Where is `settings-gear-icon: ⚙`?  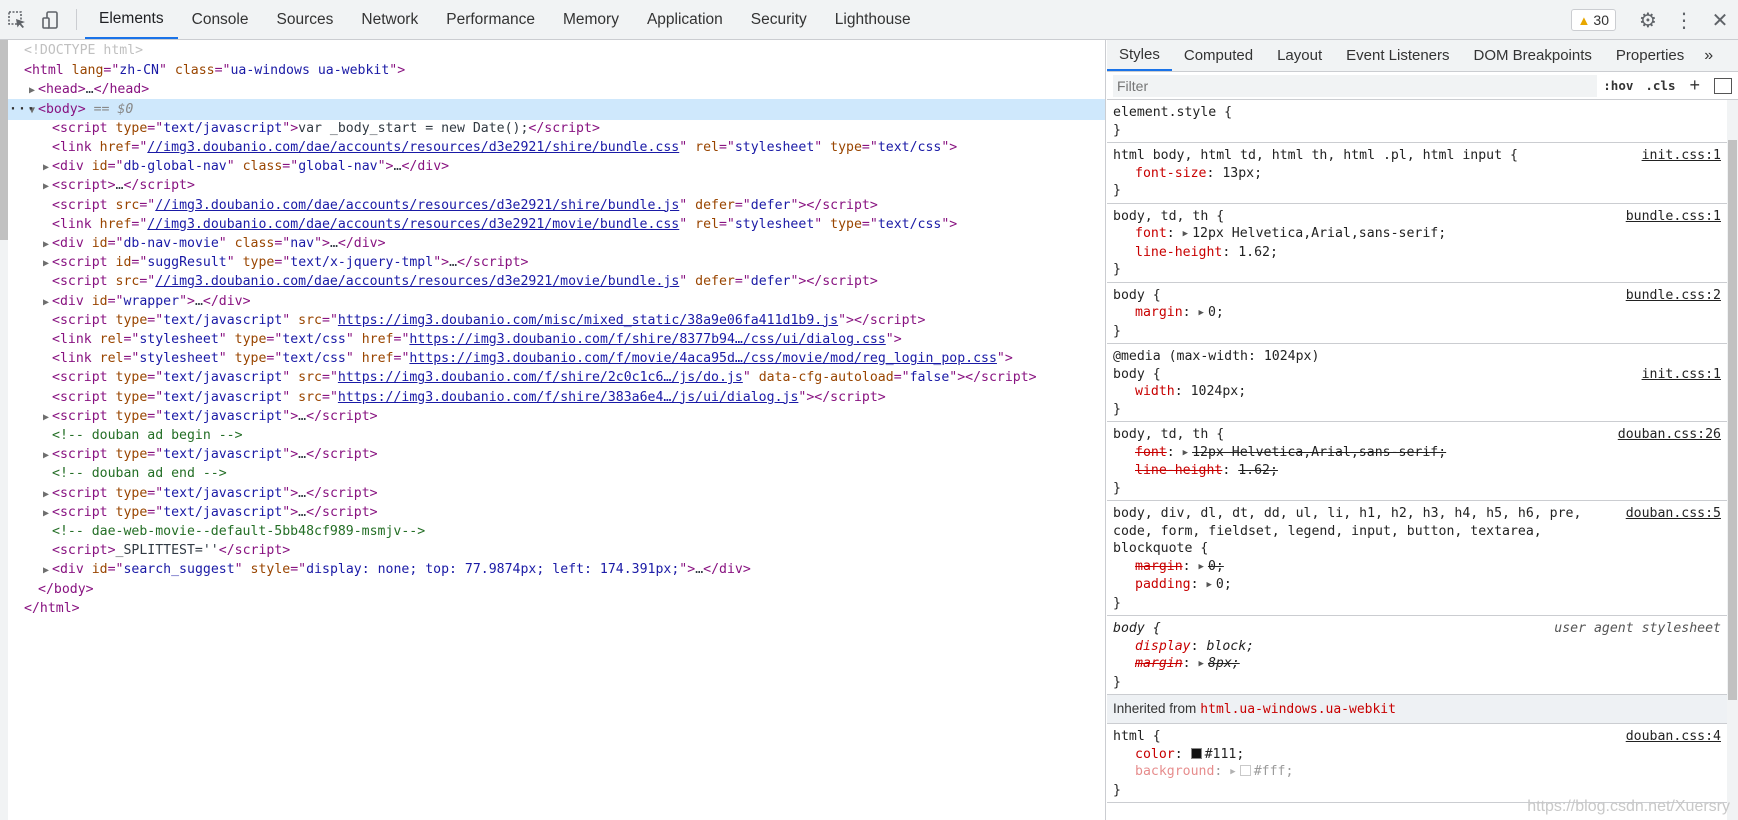 settings-gear-icon: ⚙ is located at coordinates (1648, 20).